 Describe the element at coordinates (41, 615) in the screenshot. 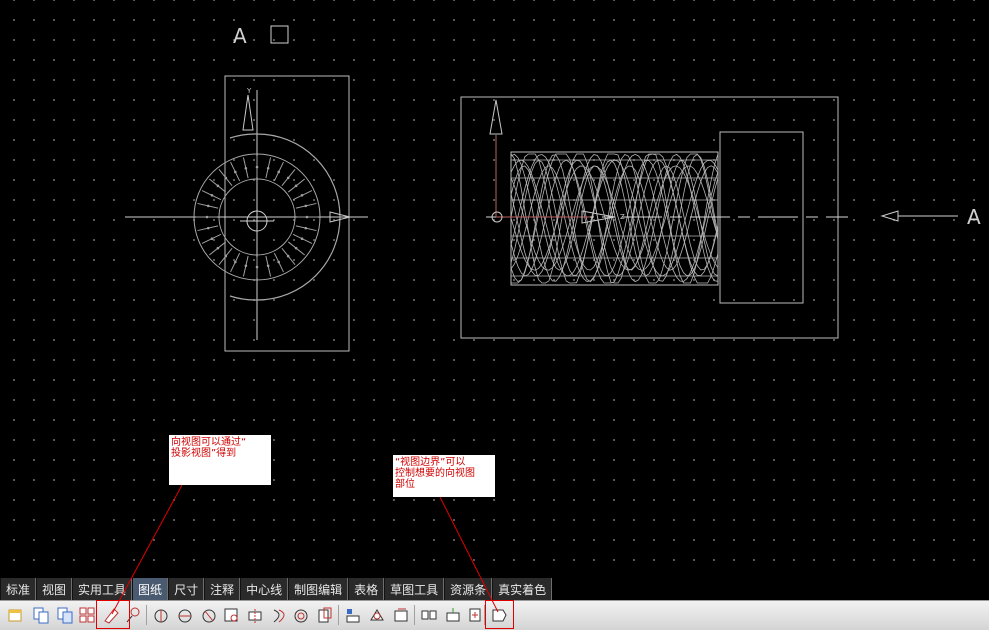

I see `copy-sheet-icon` at that location.